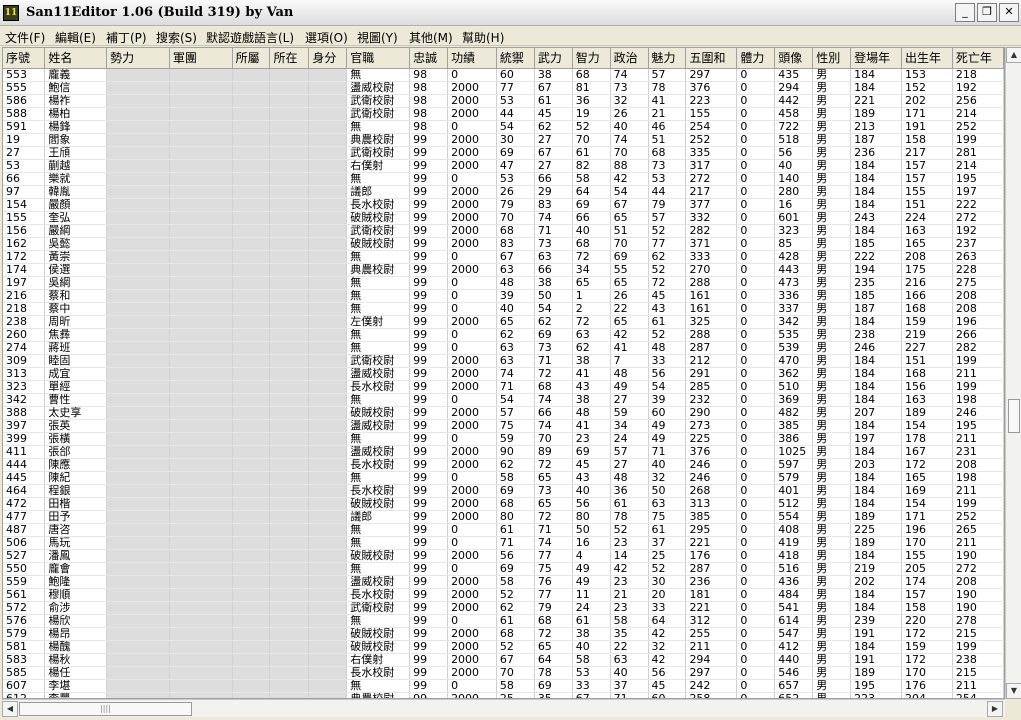 The image size is (1021, 720). I want to click on table-row: 607 李堪無 99 0 58 69 33 37 45 242 0 657 男 195 176 211, so click(503, 686).